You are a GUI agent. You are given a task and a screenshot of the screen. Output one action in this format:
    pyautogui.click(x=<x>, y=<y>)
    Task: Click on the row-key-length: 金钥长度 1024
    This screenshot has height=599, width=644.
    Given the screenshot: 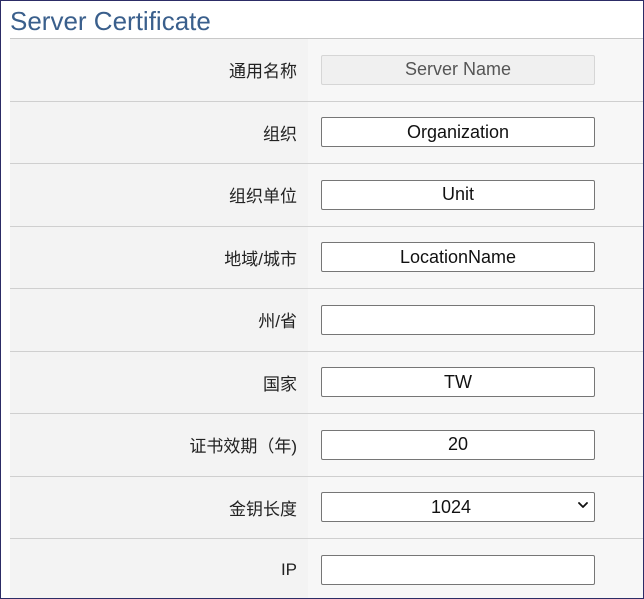 What is the action you would take?
    pyautogui.click(x=326, y=507)
    